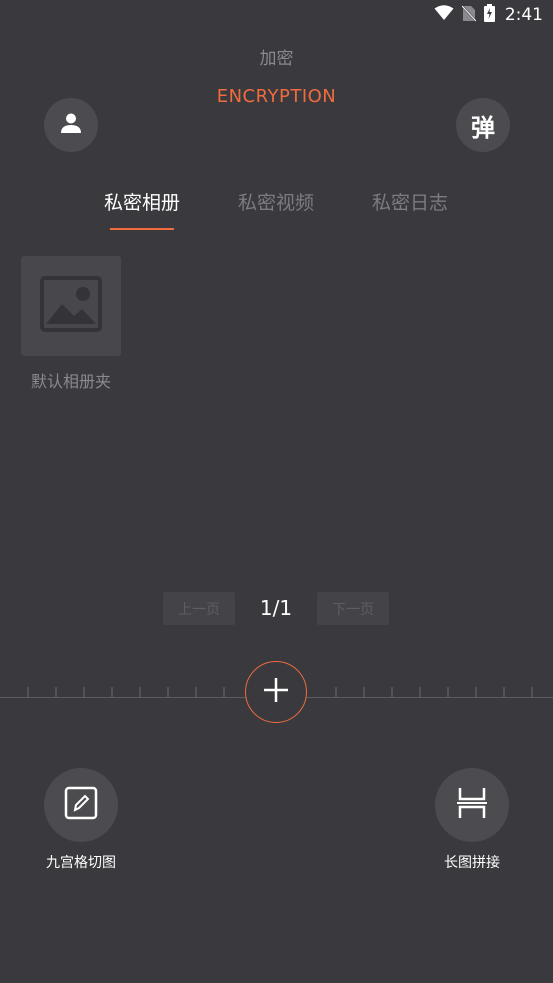 This screenshot has width=553, height=983. Describe the element at coordinates (199, 608) in the screenshot. I see `prev-page-button: 上一页` at that location.